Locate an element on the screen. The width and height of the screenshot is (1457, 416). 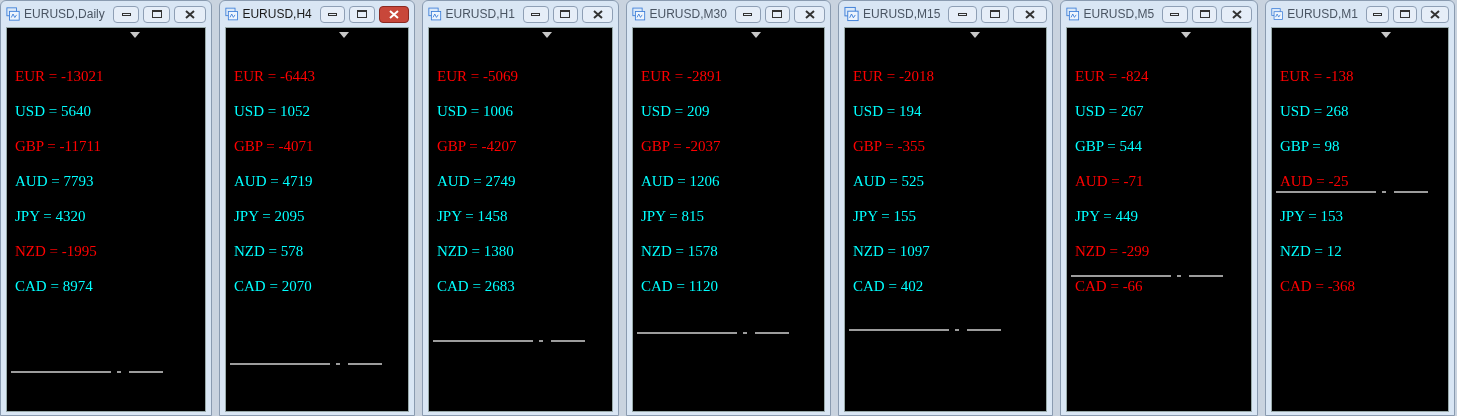
currency-value: CAD = 2683 is located at coordinates (476, 286).